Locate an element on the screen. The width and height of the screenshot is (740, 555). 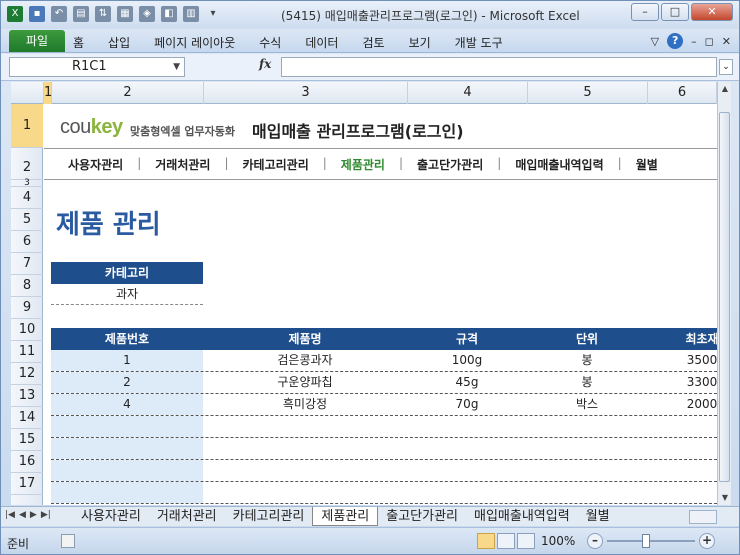
sheet-tab-category-management: 카테고리관리 is located at coordinates (269, 516).